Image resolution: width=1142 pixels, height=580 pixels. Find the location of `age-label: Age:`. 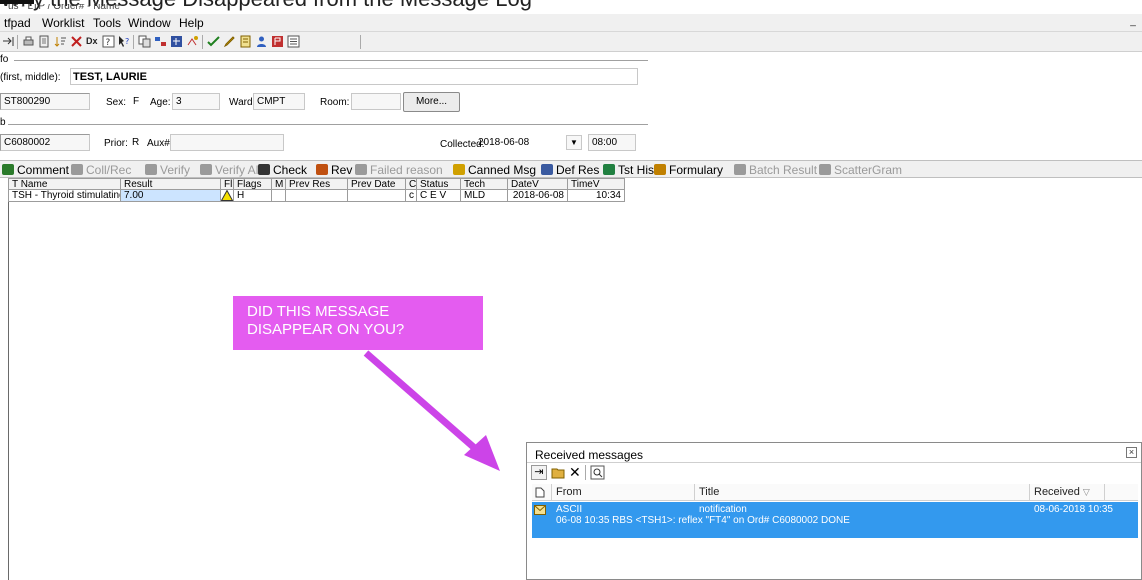

age-label: Age: is located at coordinates (160, 102).